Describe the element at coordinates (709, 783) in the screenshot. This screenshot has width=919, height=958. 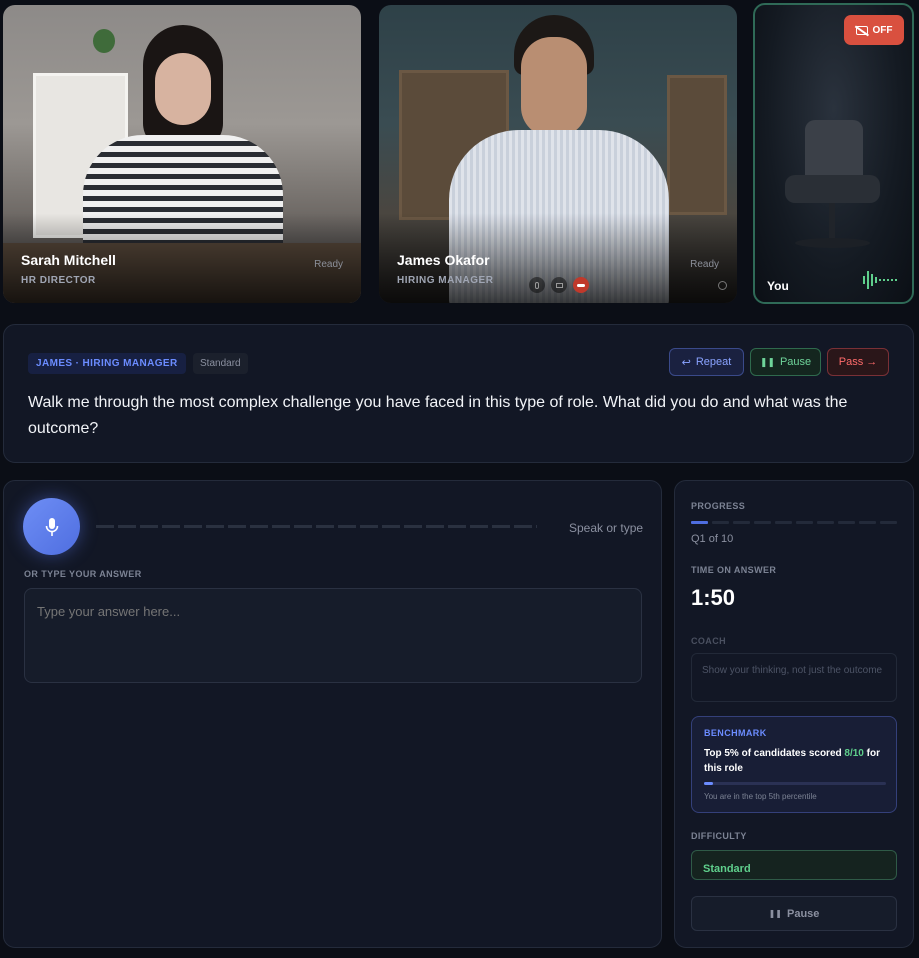
I see `benchmark-bar-fill` at that location.